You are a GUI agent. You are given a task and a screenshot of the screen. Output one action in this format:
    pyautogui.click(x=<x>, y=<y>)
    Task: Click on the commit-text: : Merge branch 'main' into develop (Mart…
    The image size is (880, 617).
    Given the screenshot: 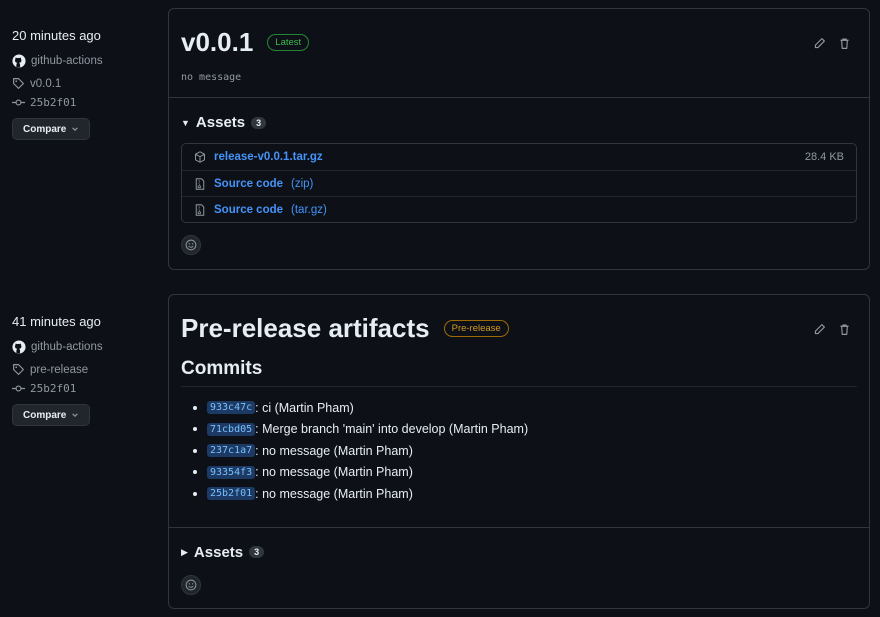 What is the action you would take?
    pyautogui.click(x=392, y=429)
    